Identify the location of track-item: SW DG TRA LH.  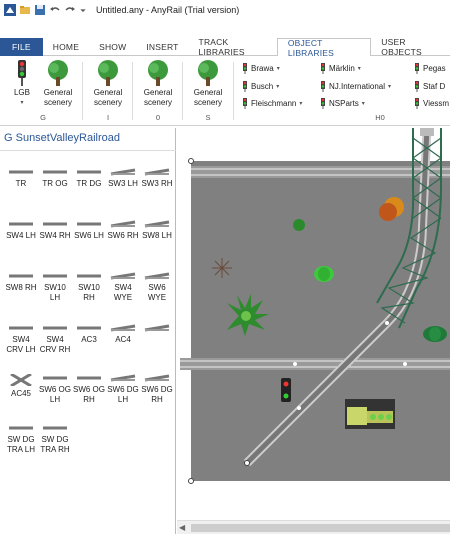
(21, 439).